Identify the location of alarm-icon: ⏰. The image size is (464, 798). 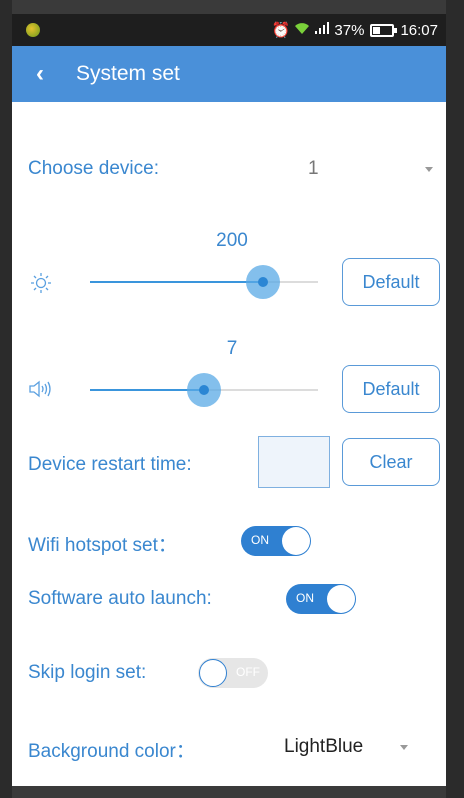
(281, 30).